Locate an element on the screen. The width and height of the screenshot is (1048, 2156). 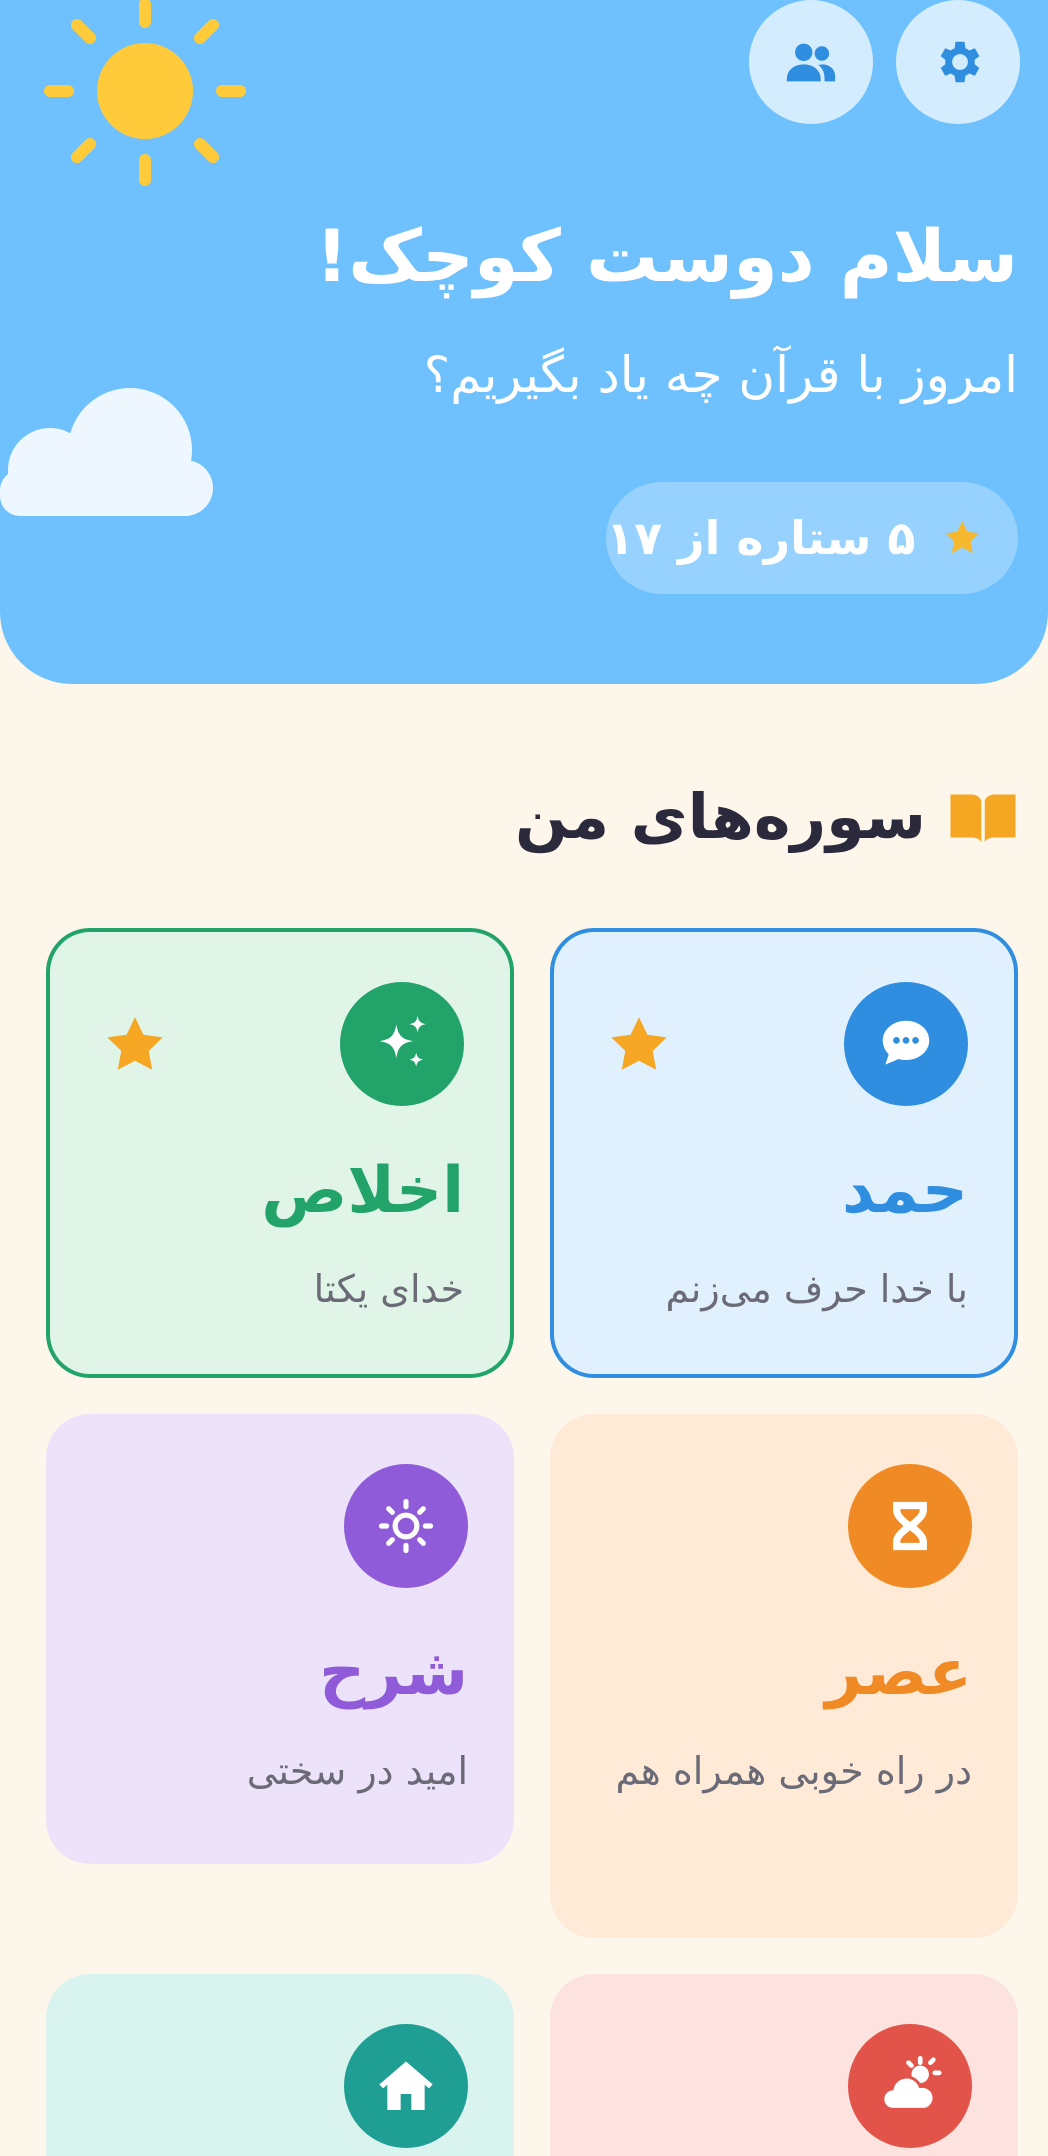
surah-description: با خدا حرف می‌زنم is located at coordinates (816, 1289).